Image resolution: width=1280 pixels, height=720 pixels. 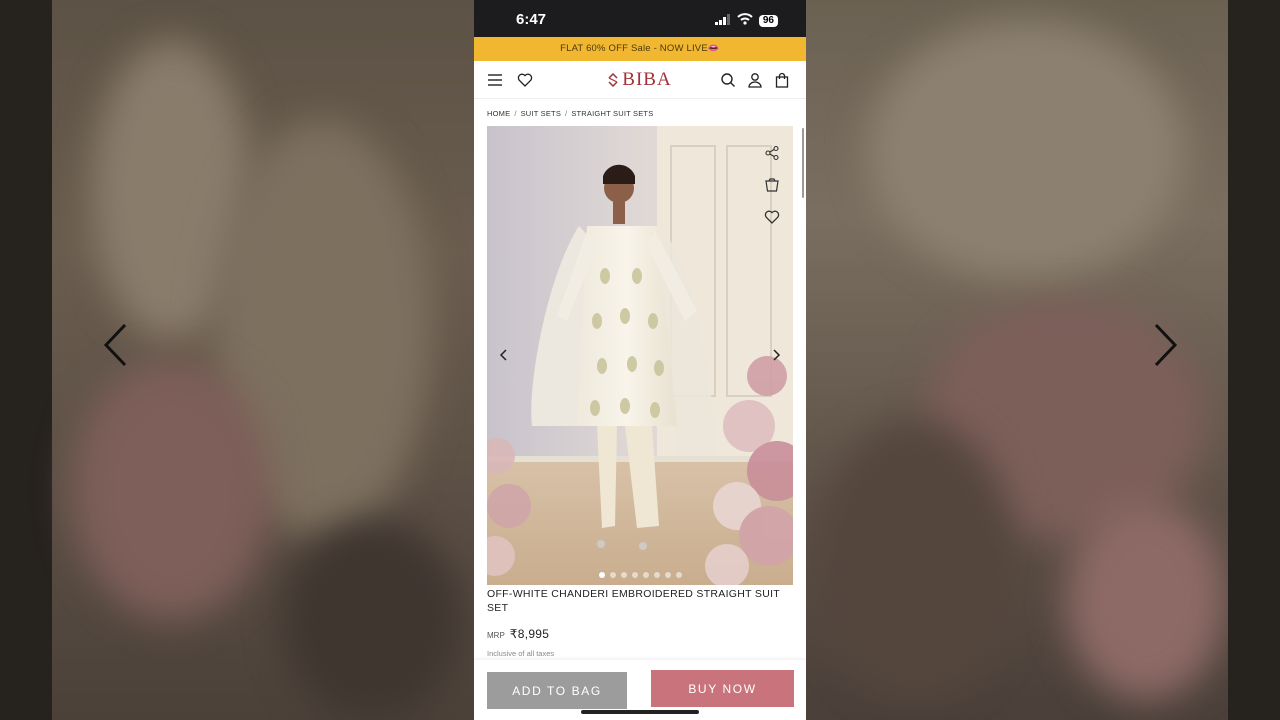 What do you see at coordinates (1254, 360) in the screenshot?
I see `background-edge-right` at bounding box center [1254, 360].